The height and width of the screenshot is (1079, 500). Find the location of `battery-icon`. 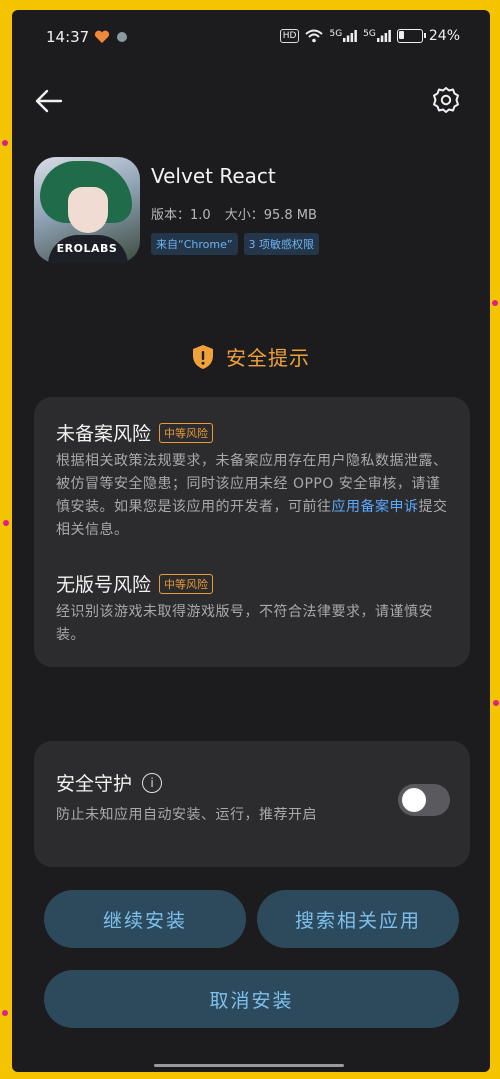

battery-icon is located at coordinates (411, 36).